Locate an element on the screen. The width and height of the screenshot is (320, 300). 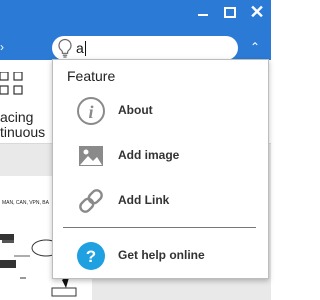
menu-item-about: i About is located at coordinates (160, 111).